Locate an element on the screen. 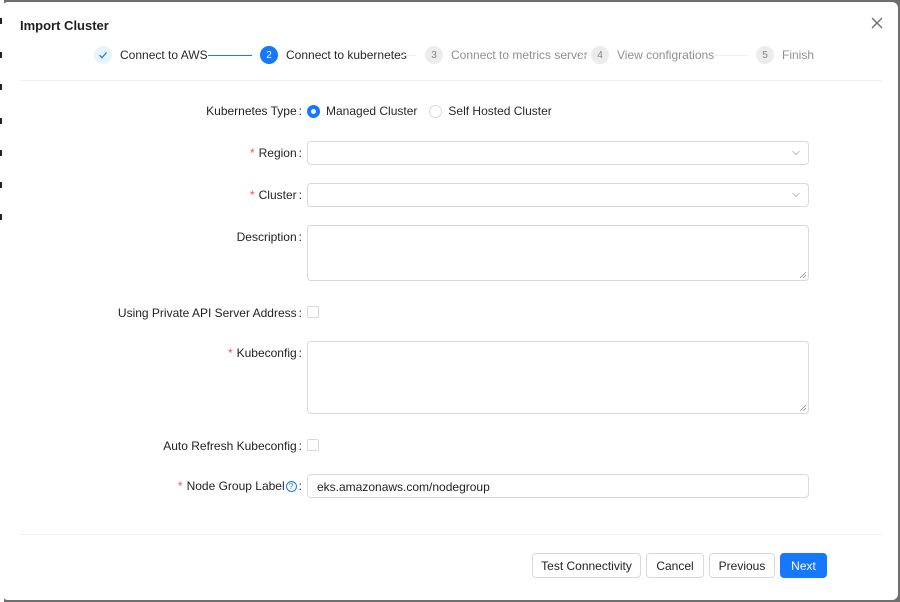 This screenshot has height=602, width=900. field-label: * Node Group Label?: is located at coordinates (239, 486).